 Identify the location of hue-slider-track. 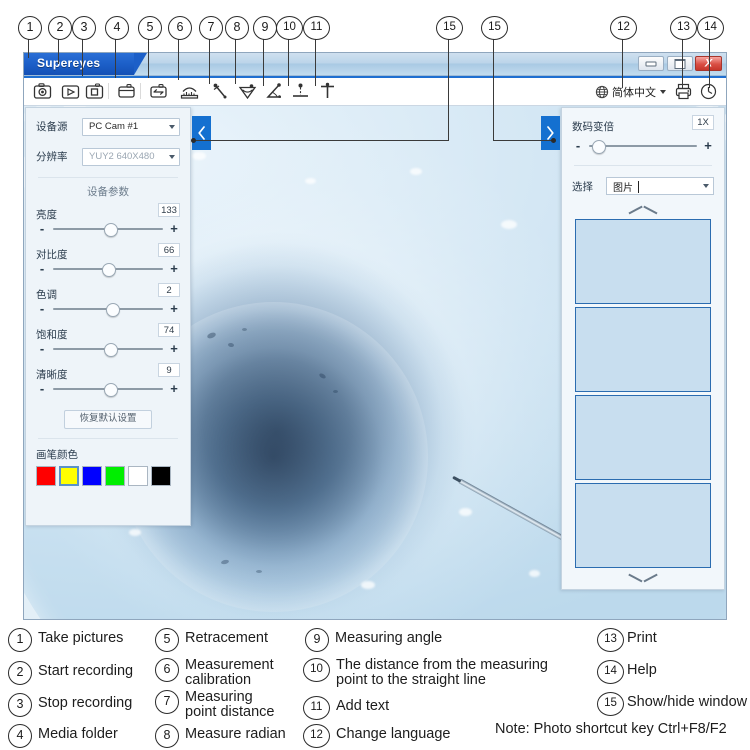
(108, 310).